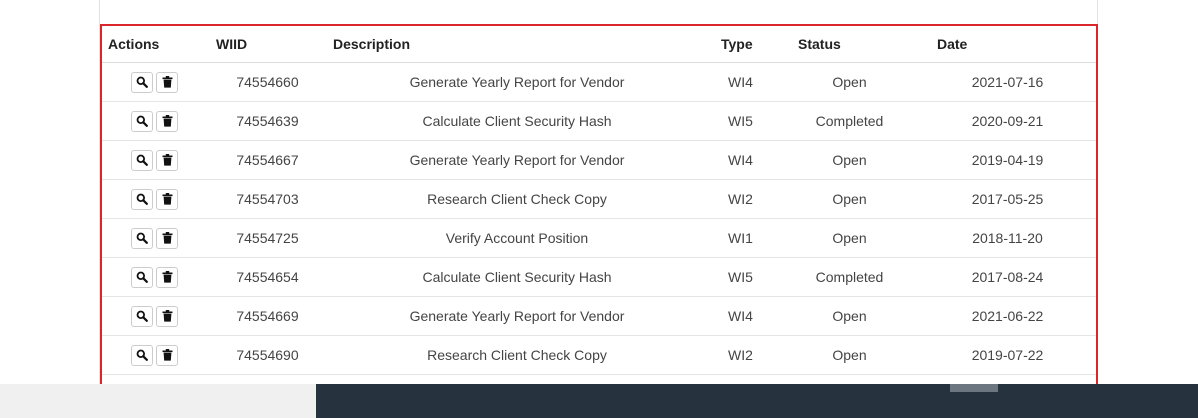  Describe the element at coordinates (1007, 355) in the screenshot. I see `cell-date: 2019-07-22` at that location.